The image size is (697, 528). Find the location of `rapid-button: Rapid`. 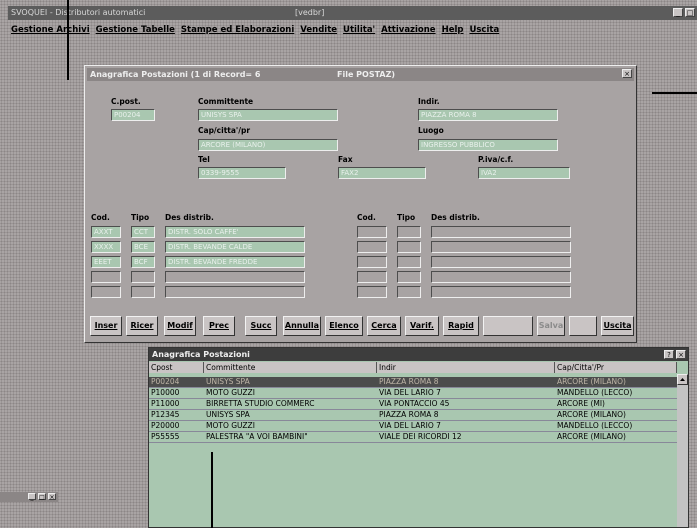

rapid-button: Rapid is located at coordinates (461, 326).